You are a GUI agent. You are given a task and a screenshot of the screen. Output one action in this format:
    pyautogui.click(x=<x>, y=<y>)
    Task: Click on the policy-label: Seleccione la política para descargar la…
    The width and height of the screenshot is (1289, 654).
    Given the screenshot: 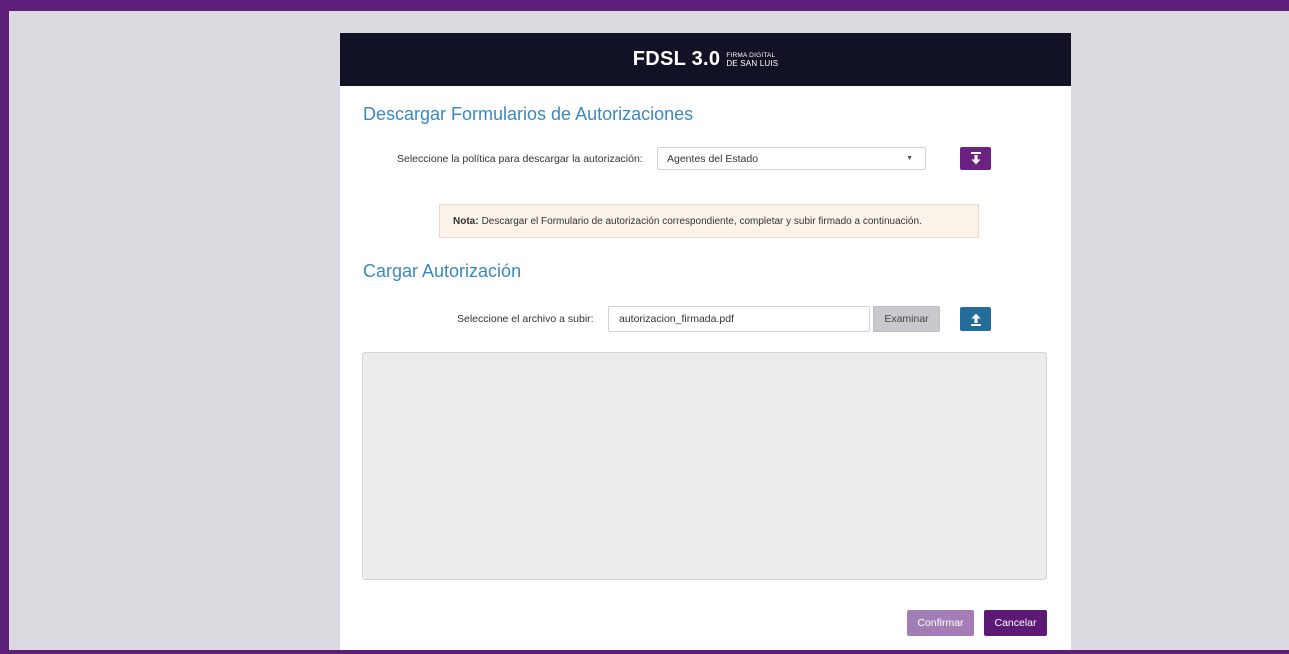 What is the action you would take?
    pyautogui.click(x=520, y=159)
    